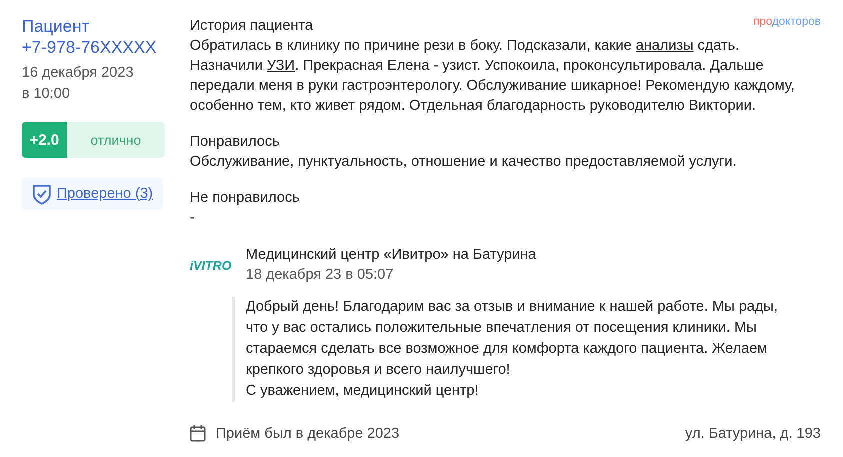 This screenshot has height=457, width=843. Describe the element at coordinates (245, 198) in the screenshot. I see `disliked-title: Не понравилось` at that location.